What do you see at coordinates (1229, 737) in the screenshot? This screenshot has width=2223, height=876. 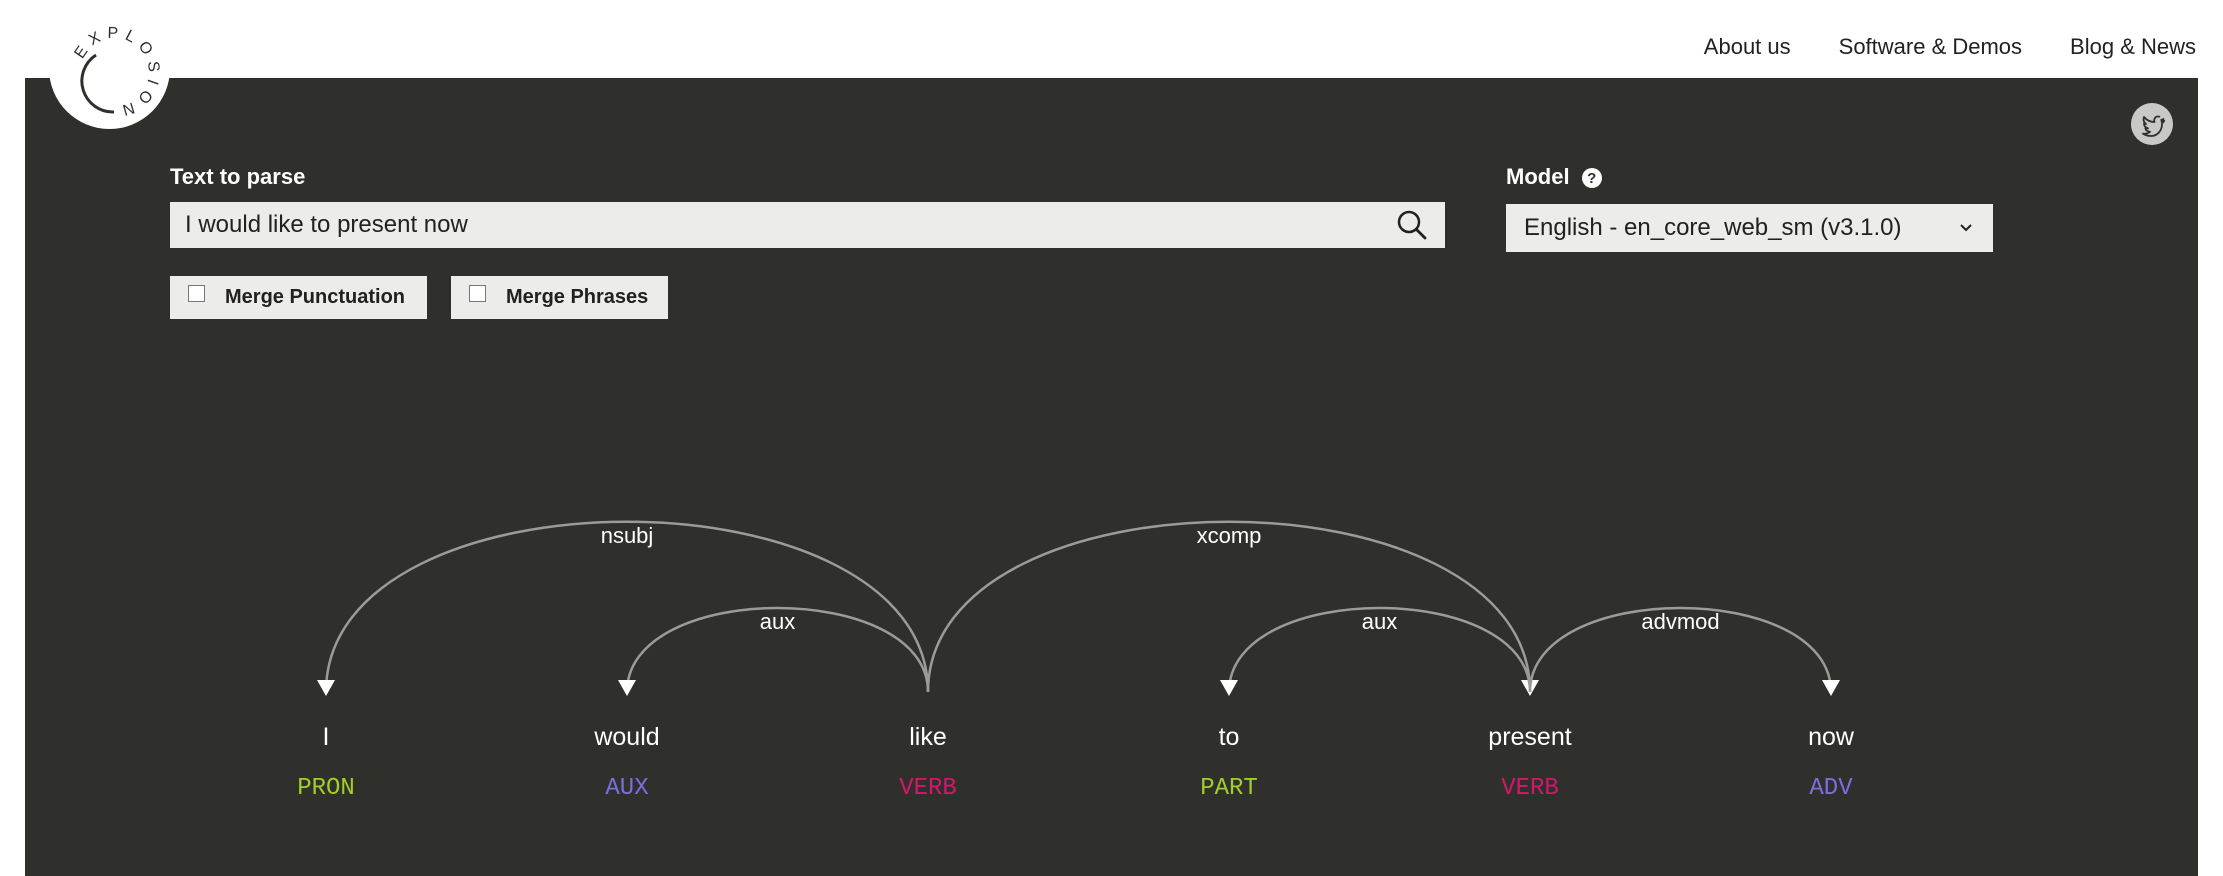 I see `token-text: to` at bounding box center [1229, 737].